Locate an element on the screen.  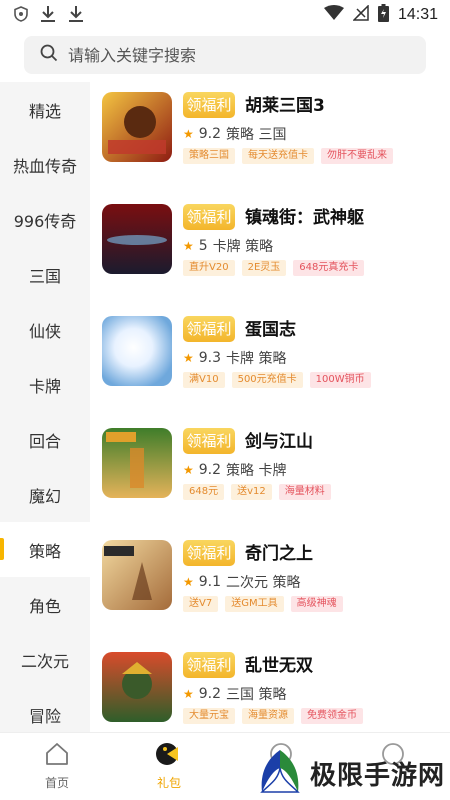
game-meta: ★ 5 卡牌 策略 is located at coordinates (228, 246).